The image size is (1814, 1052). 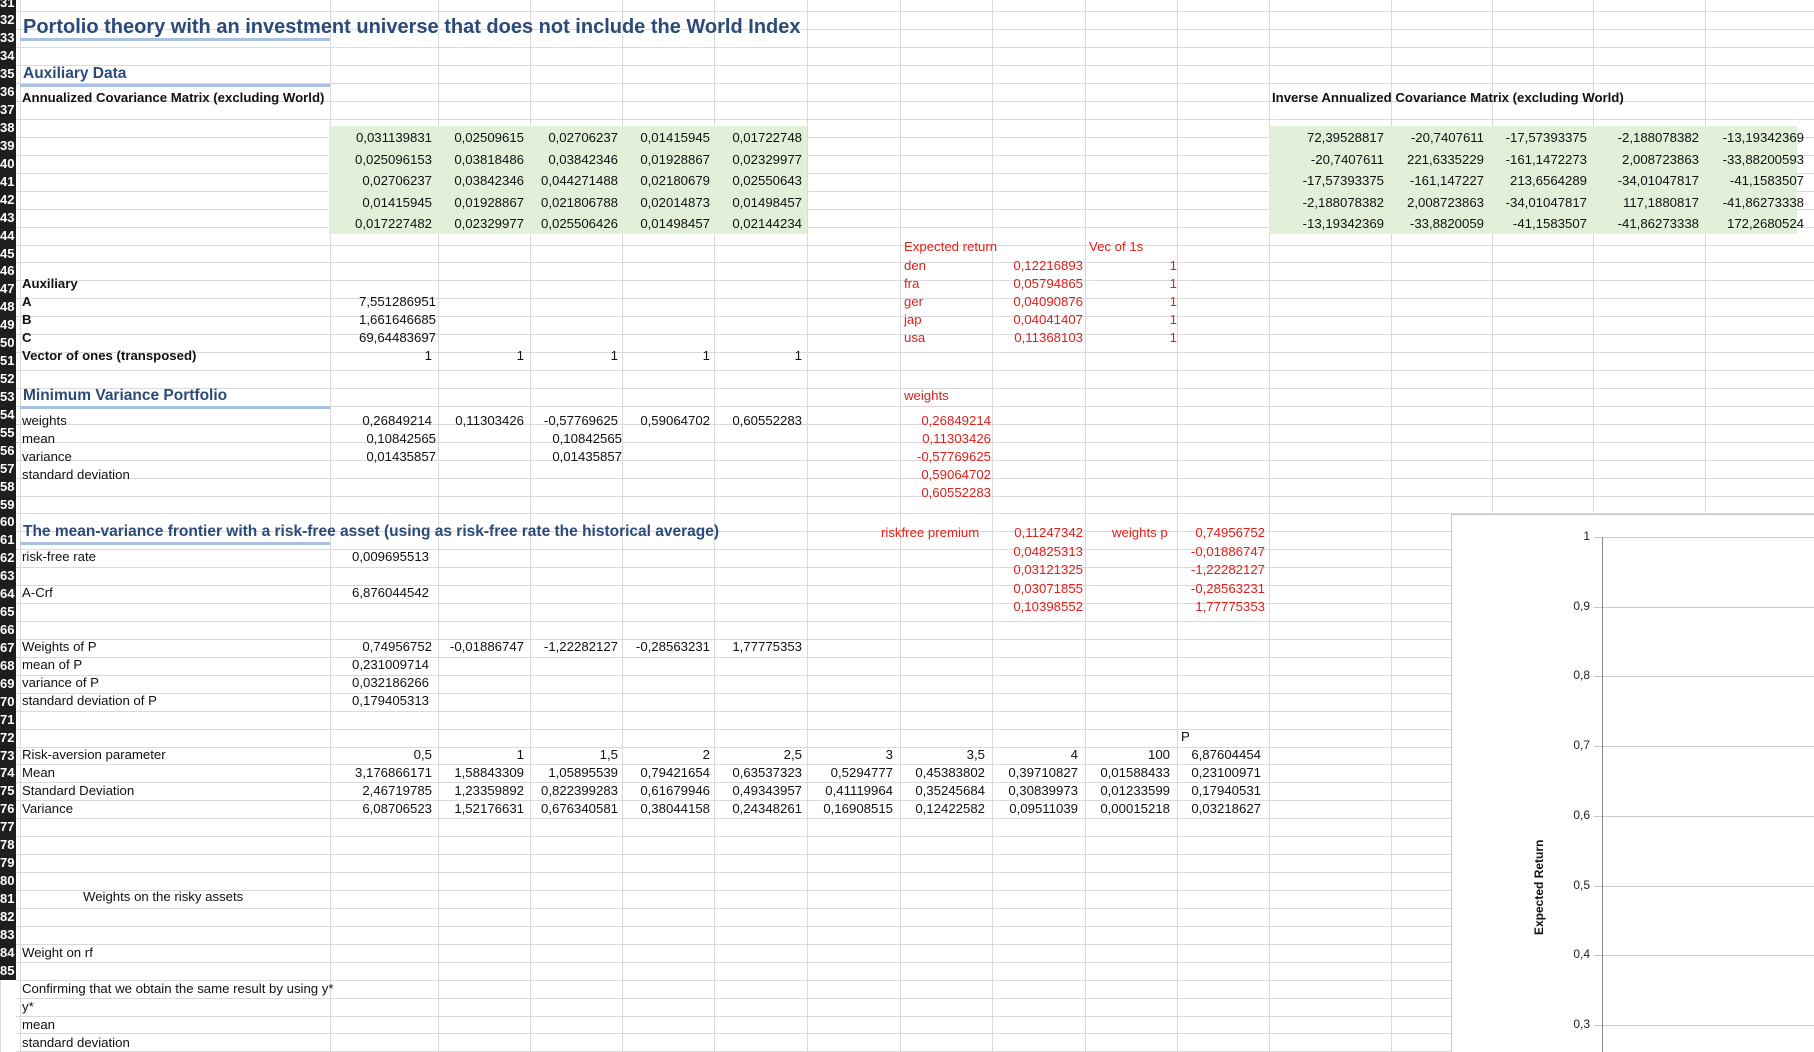 What do you see at coordinates (8, 665) in the screenshot?
I see `row-header: 68` at bounding box center [8, 665].